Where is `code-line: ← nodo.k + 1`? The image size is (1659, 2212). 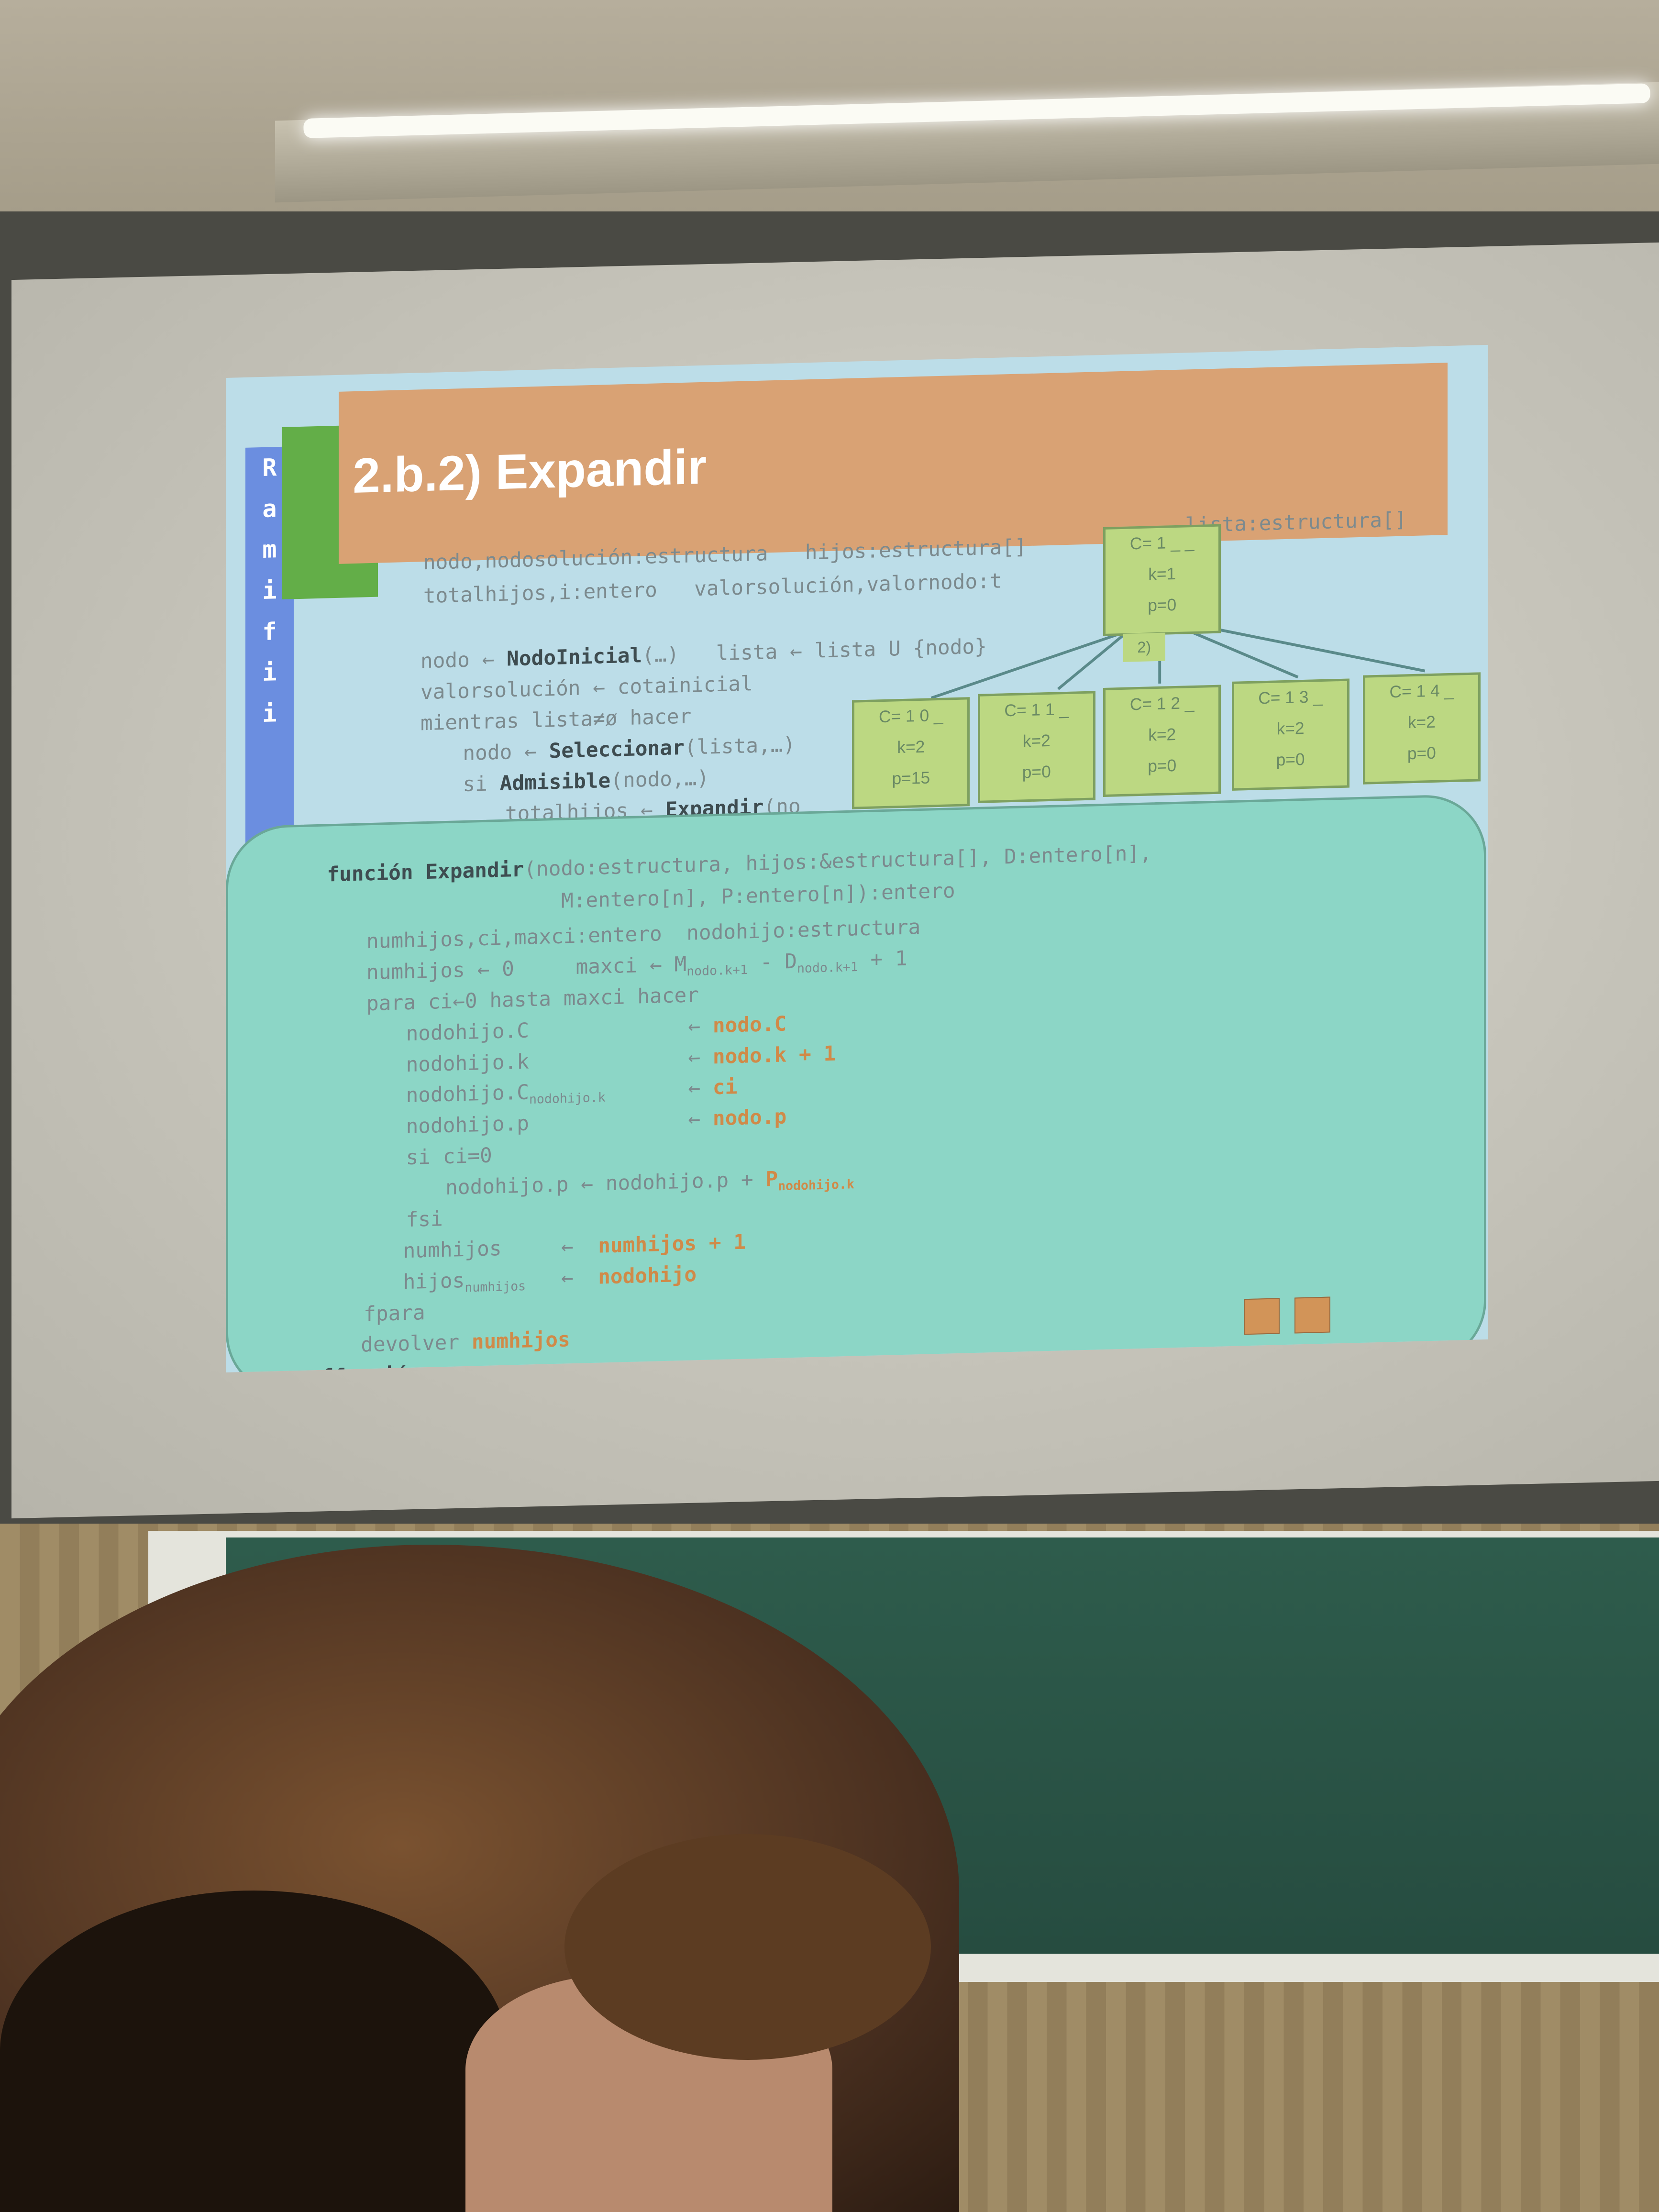
code-line: ← nodo.k + 1 is located at coordinates (762, 1055).